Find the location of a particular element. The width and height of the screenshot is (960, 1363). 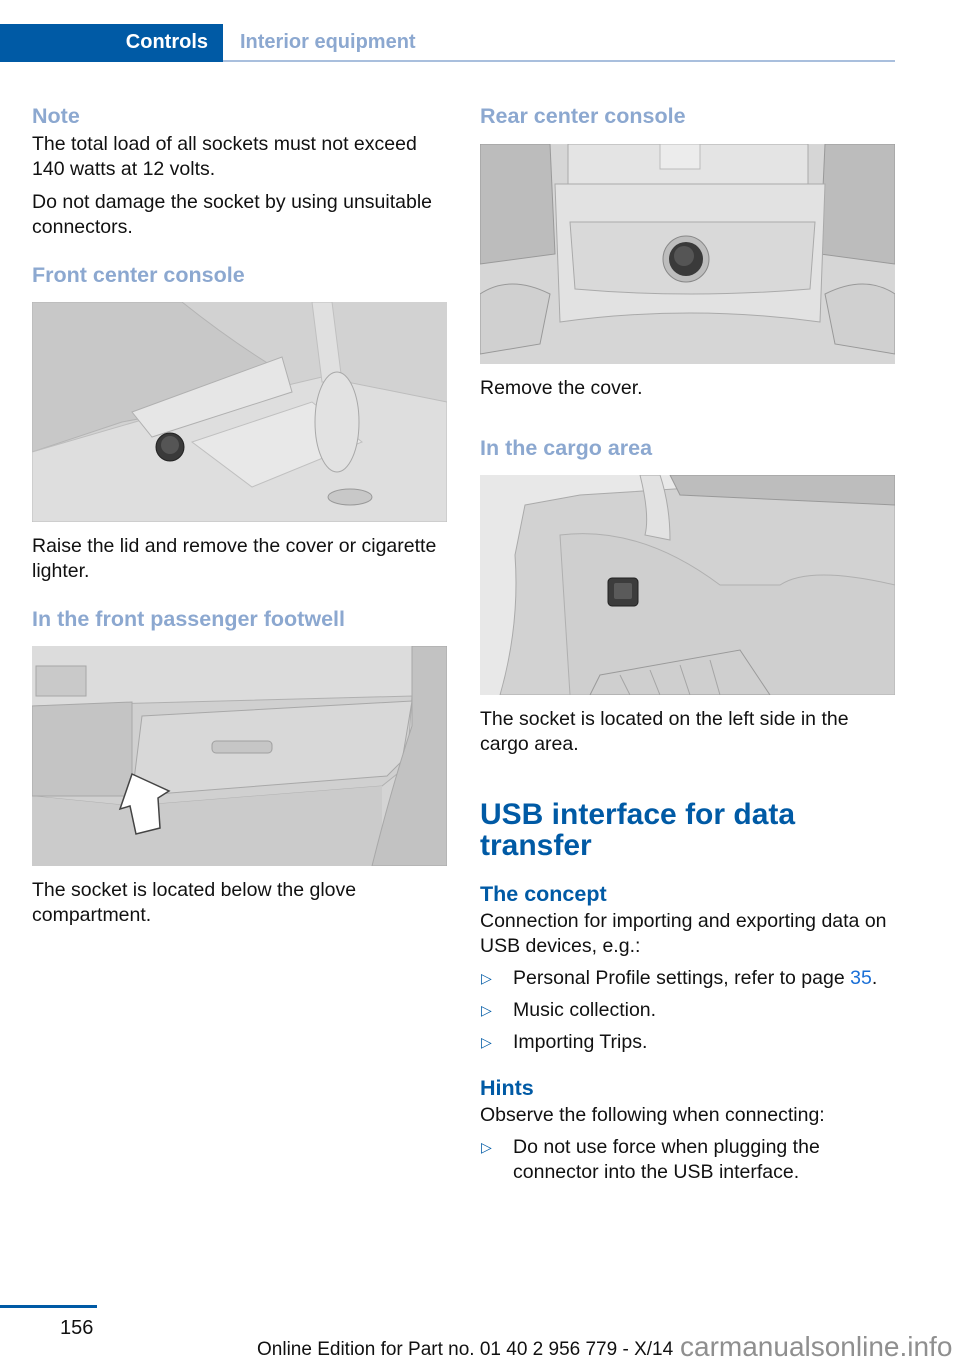

chapter-title: Controls is located at coordinates (166, 42).